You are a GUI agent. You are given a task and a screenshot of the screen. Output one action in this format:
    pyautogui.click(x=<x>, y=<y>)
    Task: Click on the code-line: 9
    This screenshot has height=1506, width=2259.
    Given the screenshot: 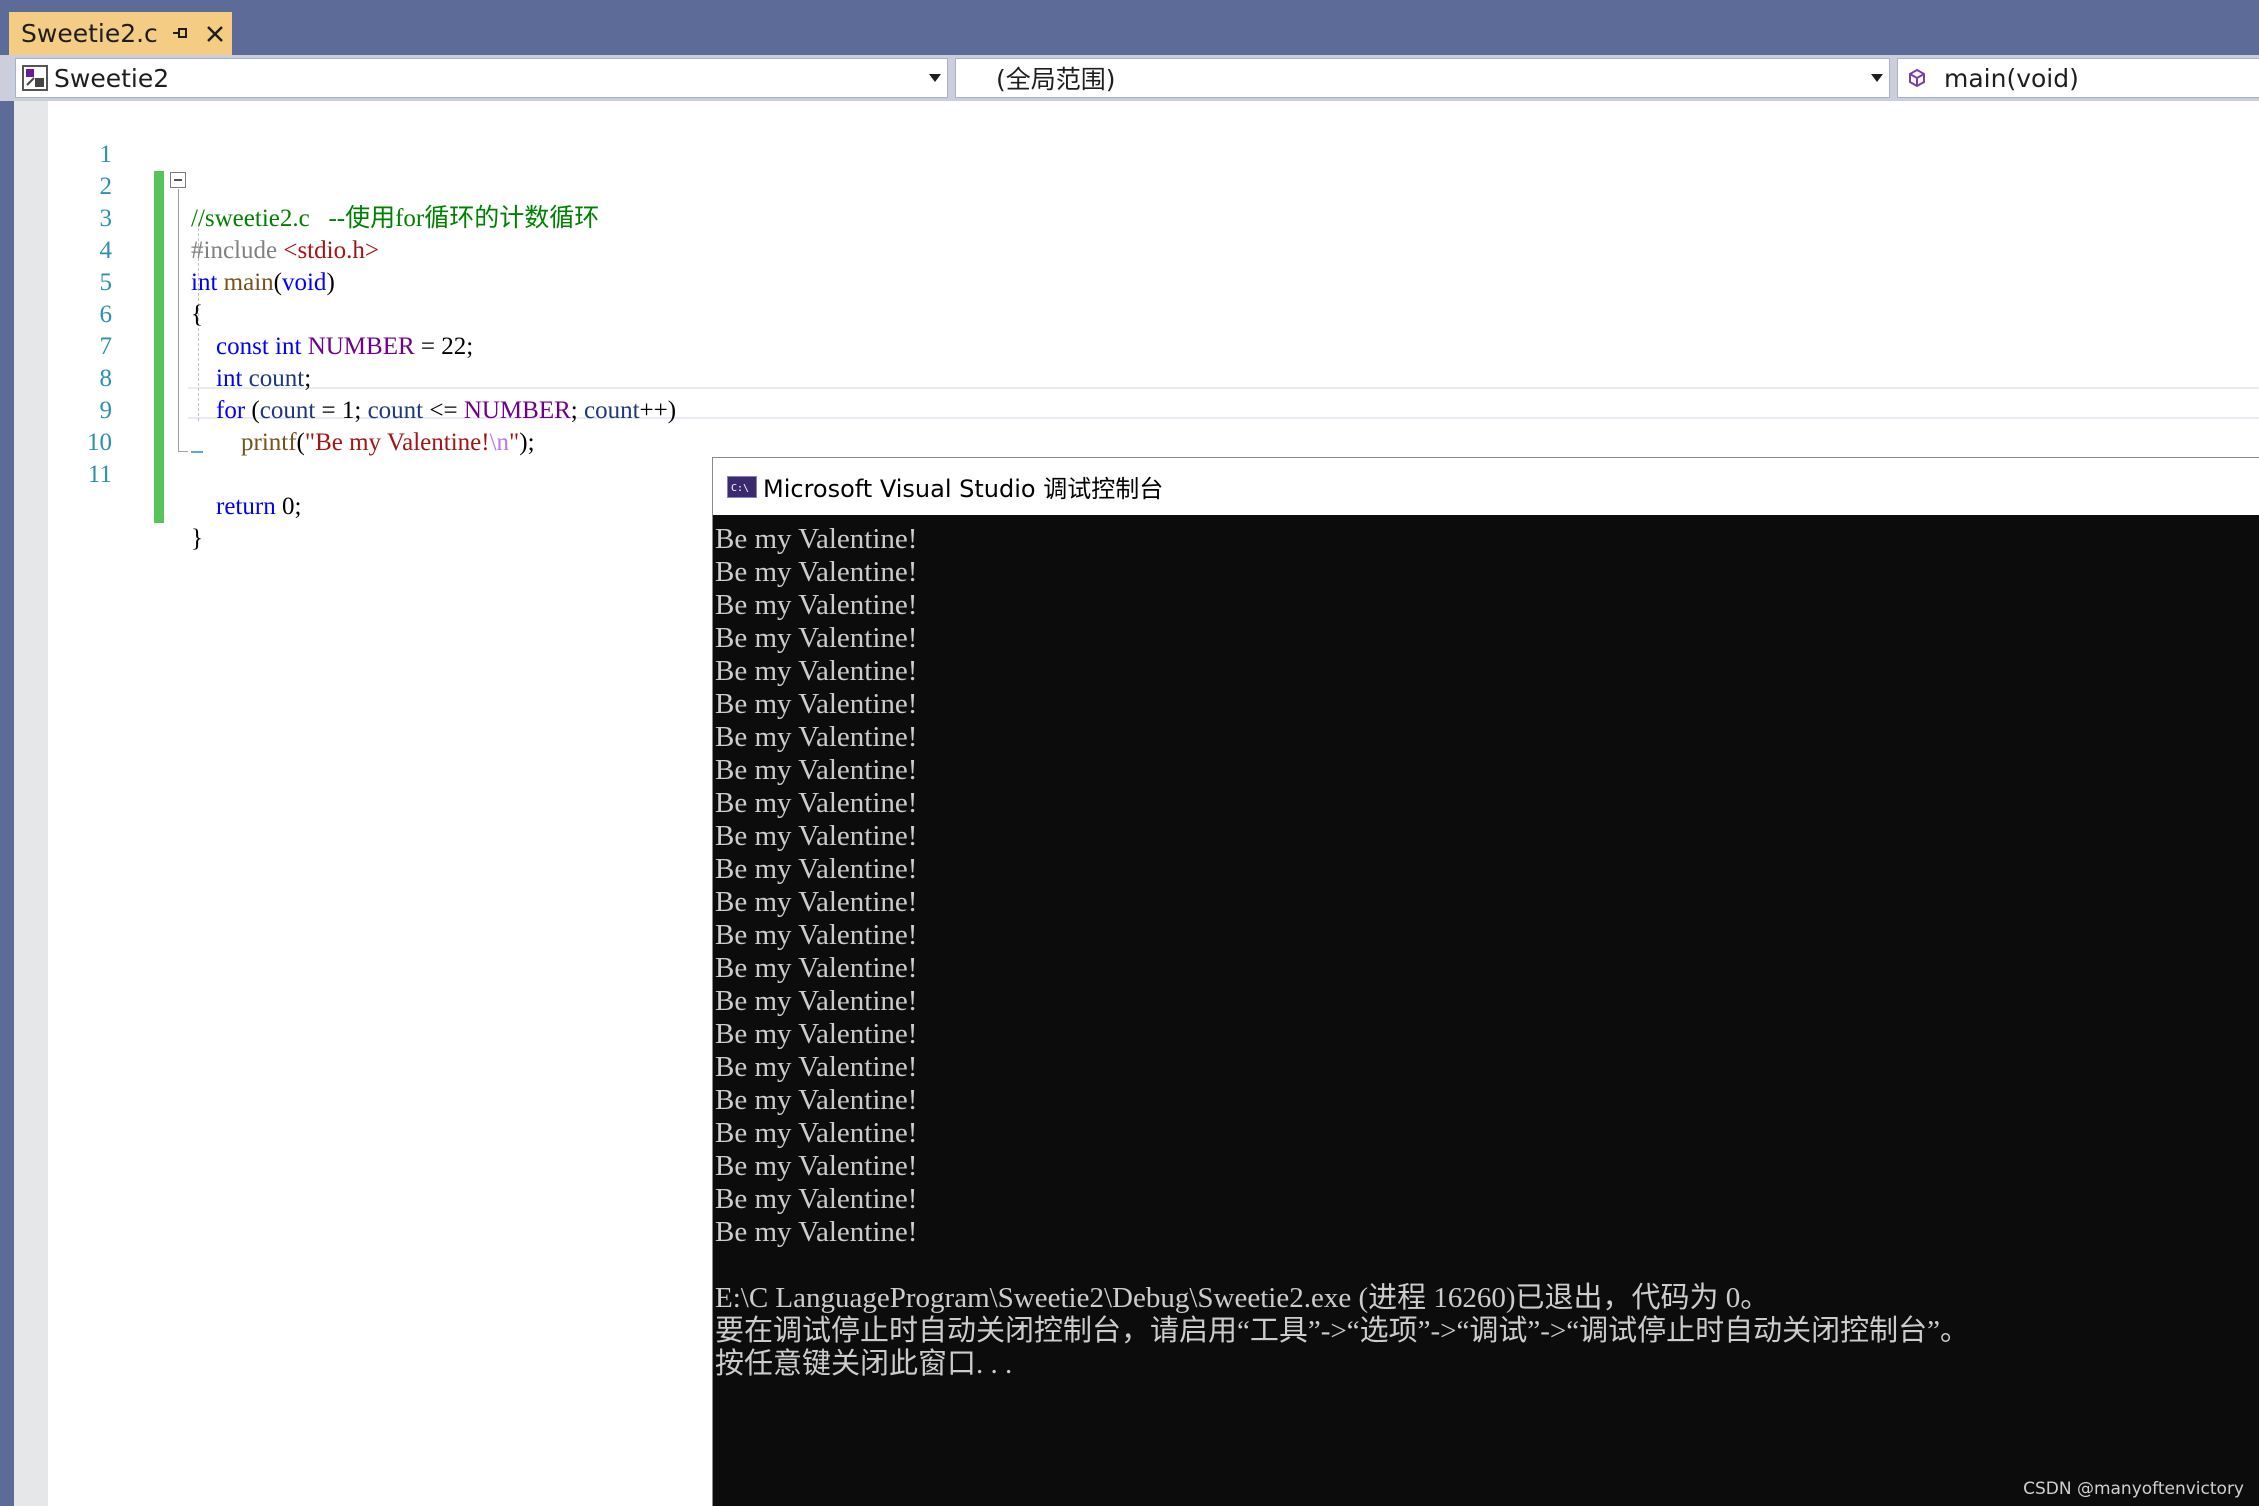 What is the action you would take?
    pyautogui.click(x=1153, y=411)
    